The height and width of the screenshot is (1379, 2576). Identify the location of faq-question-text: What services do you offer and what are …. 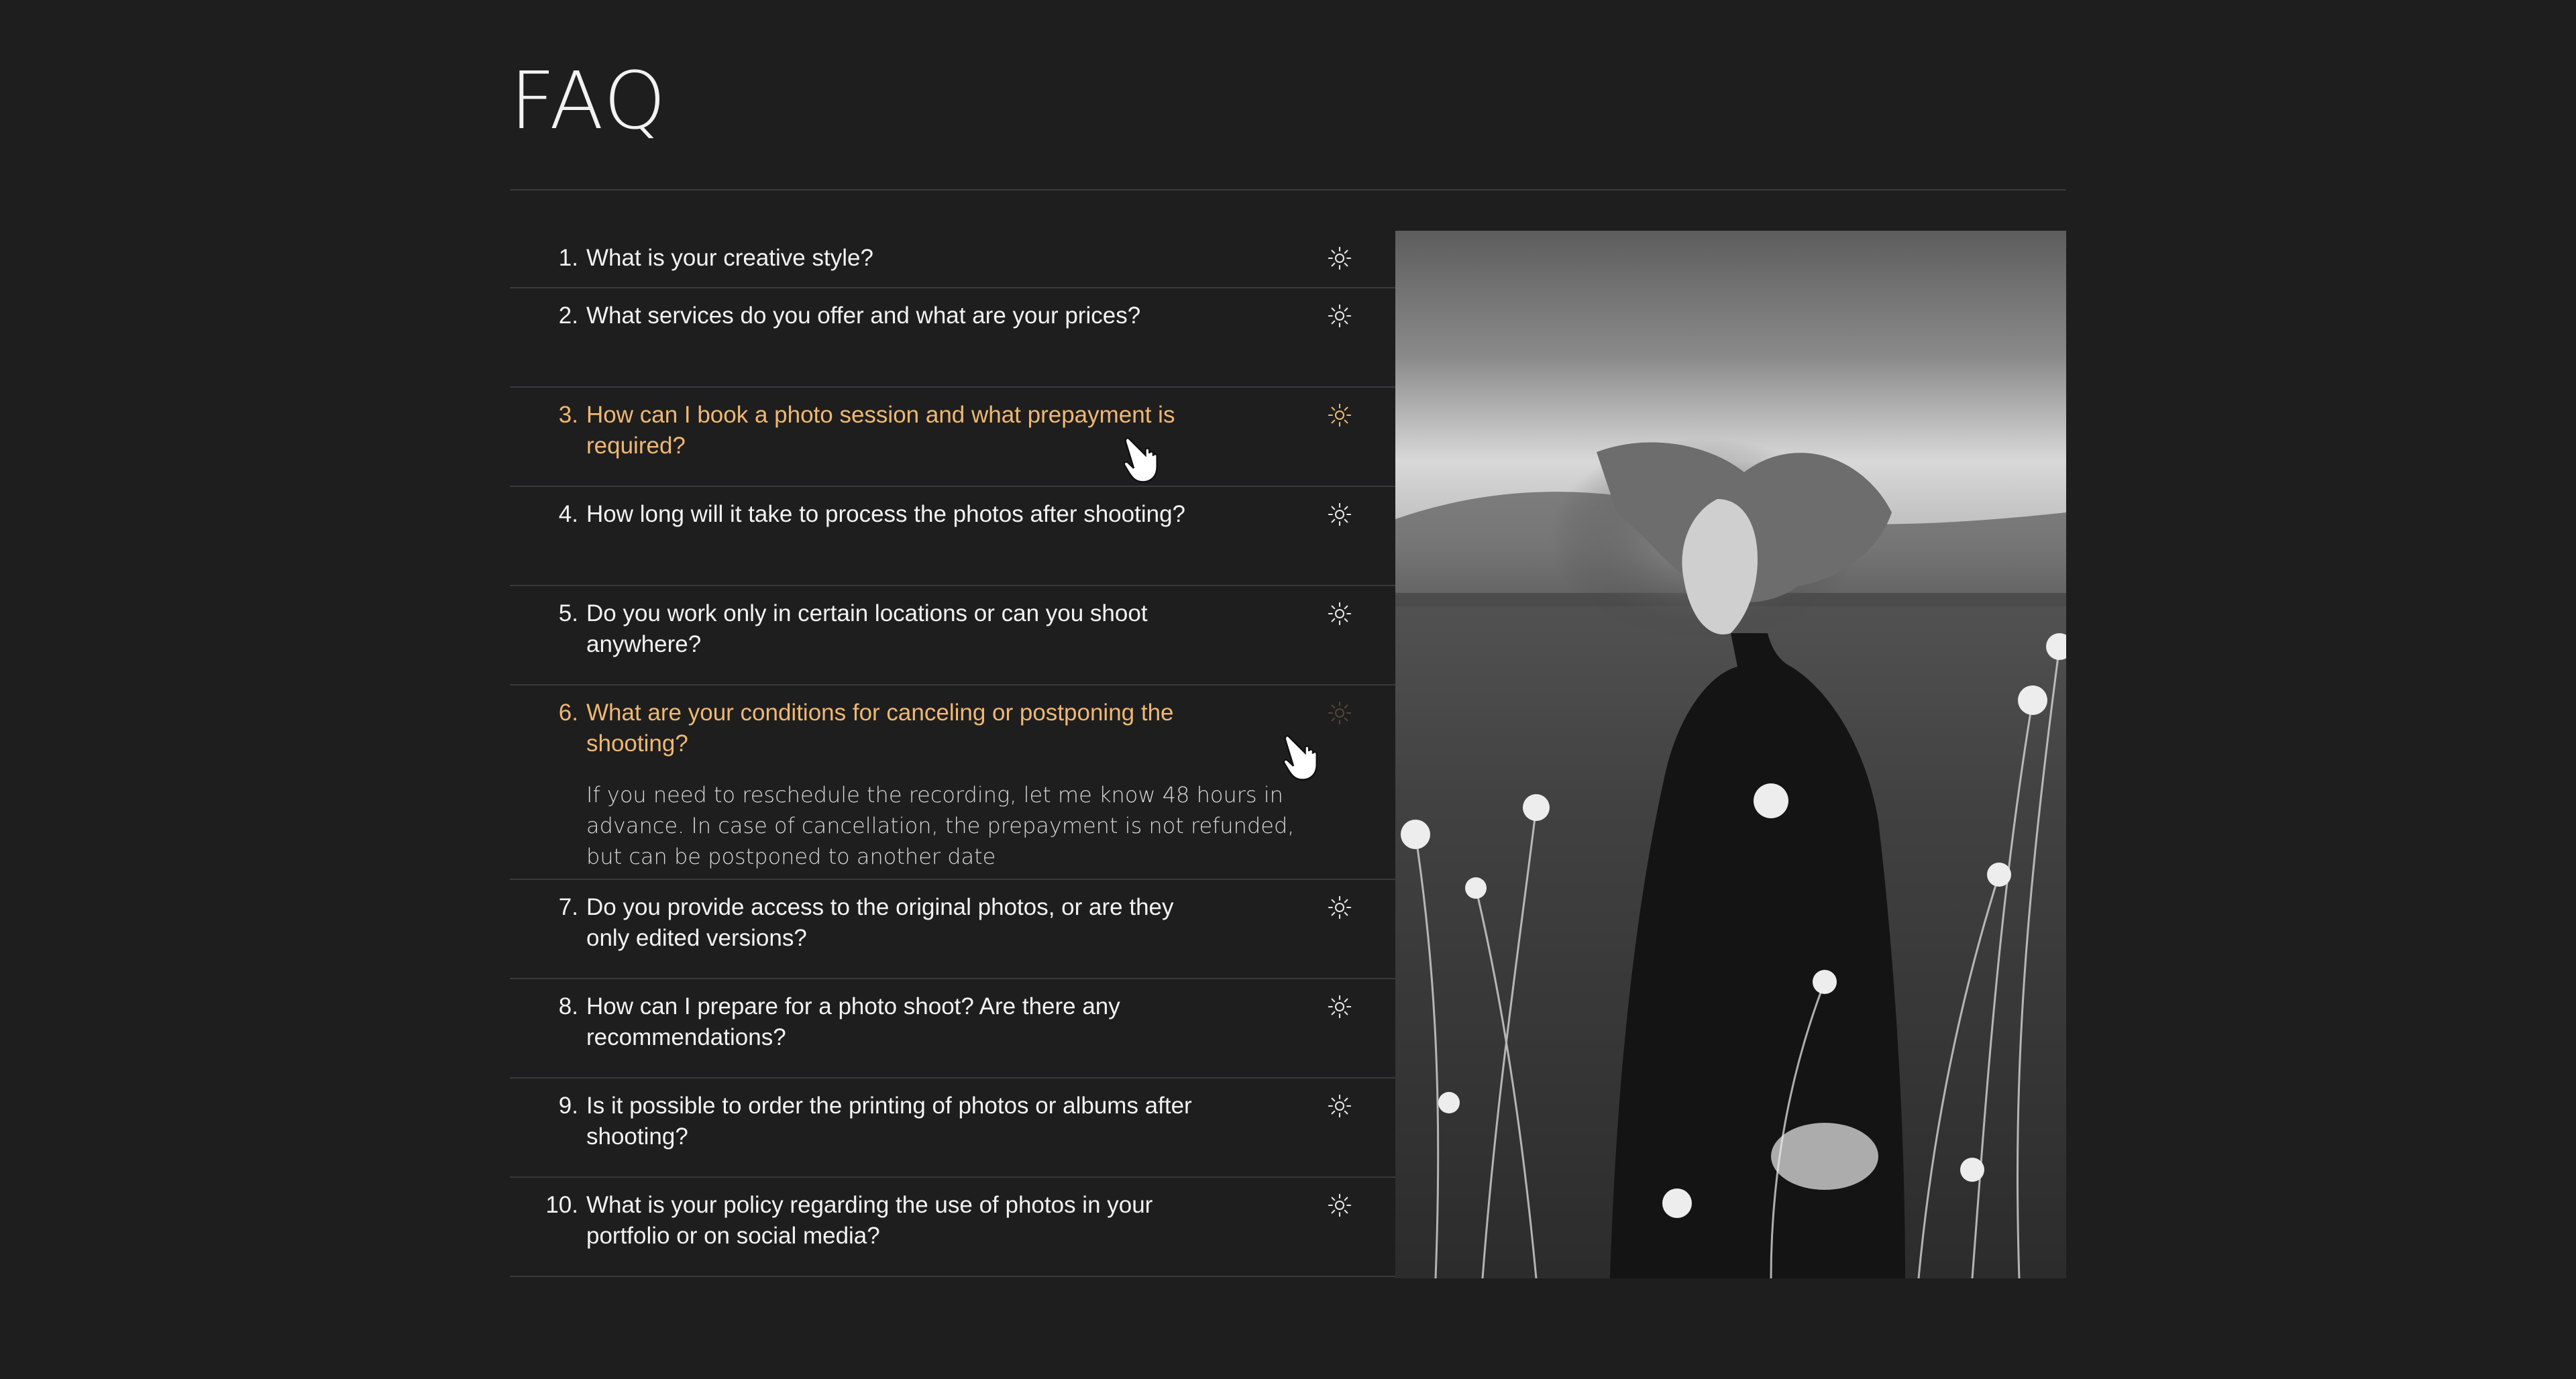
(863, 315).